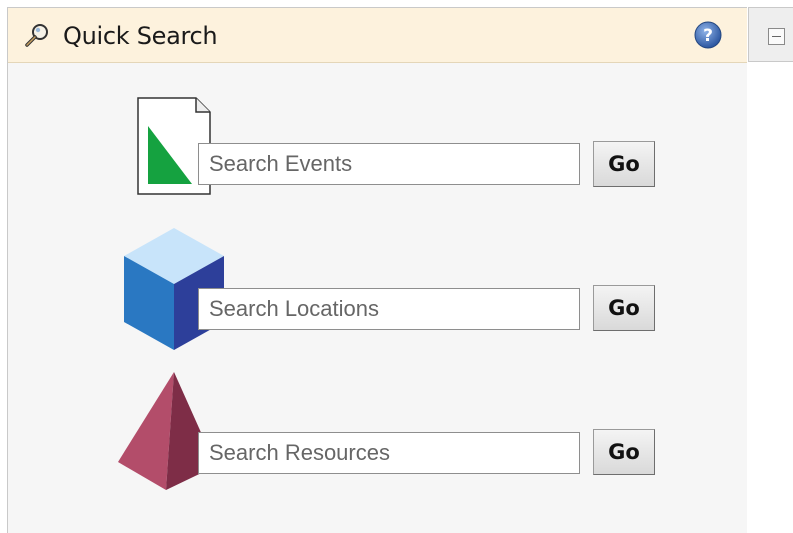 The height and width of the screenshot is (533, 793). Describe the element at coordinates (776, 36) in the screenshot. I see `collapse-icon` at that location.